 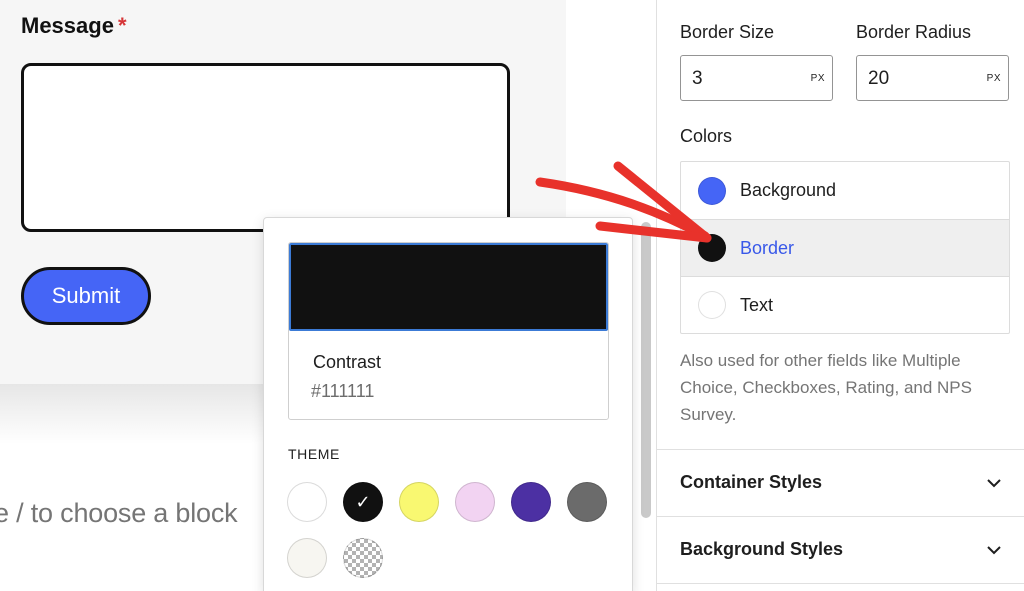 I want to click on background-styles-panel-toggle: Background Styles, so click(x=840, y=550).